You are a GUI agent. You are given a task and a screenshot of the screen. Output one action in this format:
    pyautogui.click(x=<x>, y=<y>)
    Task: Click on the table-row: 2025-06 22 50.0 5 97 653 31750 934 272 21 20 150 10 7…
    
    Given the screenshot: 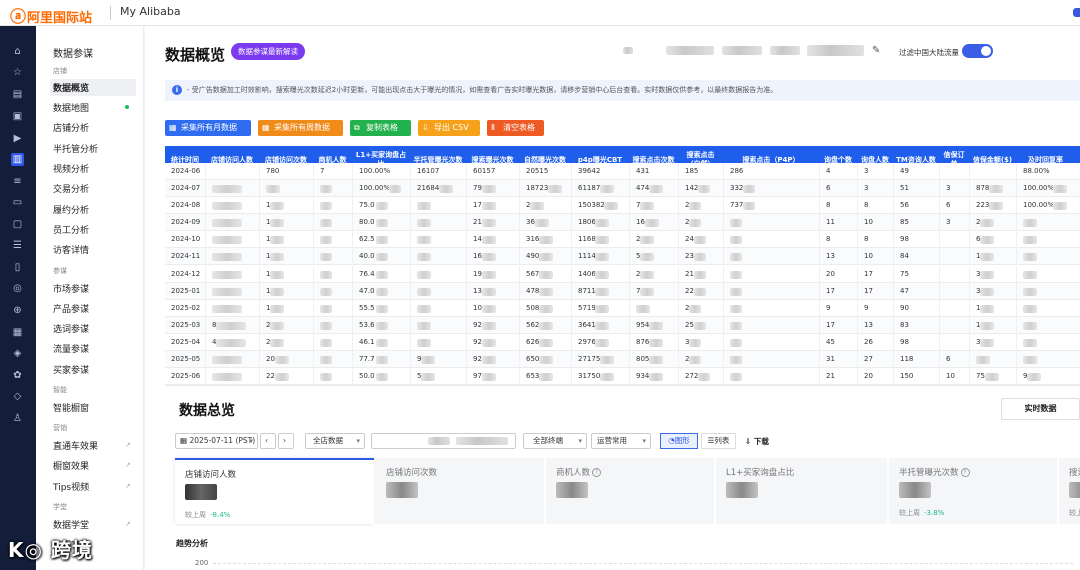 What is the action you would take?
    pyautogui.click(x=622, y=376)
    